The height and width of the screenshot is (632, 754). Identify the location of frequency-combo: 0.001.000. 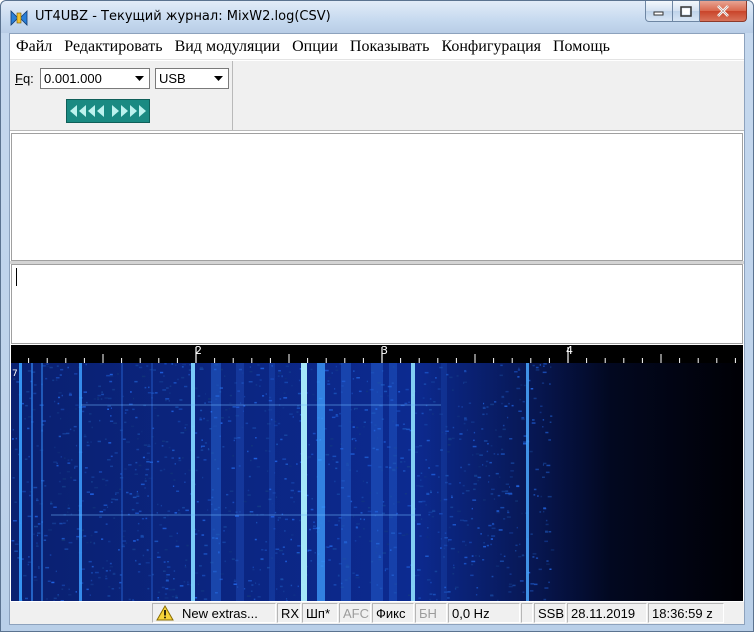
(95, 78).